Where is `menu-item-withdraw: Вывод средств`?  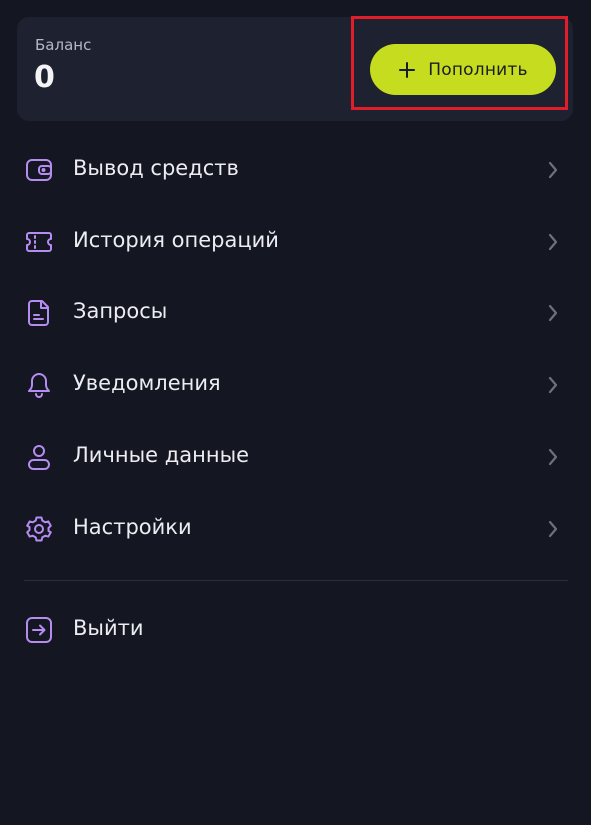 menu-item-withdraw: Вывод средств is located at coordinates (295, 170).